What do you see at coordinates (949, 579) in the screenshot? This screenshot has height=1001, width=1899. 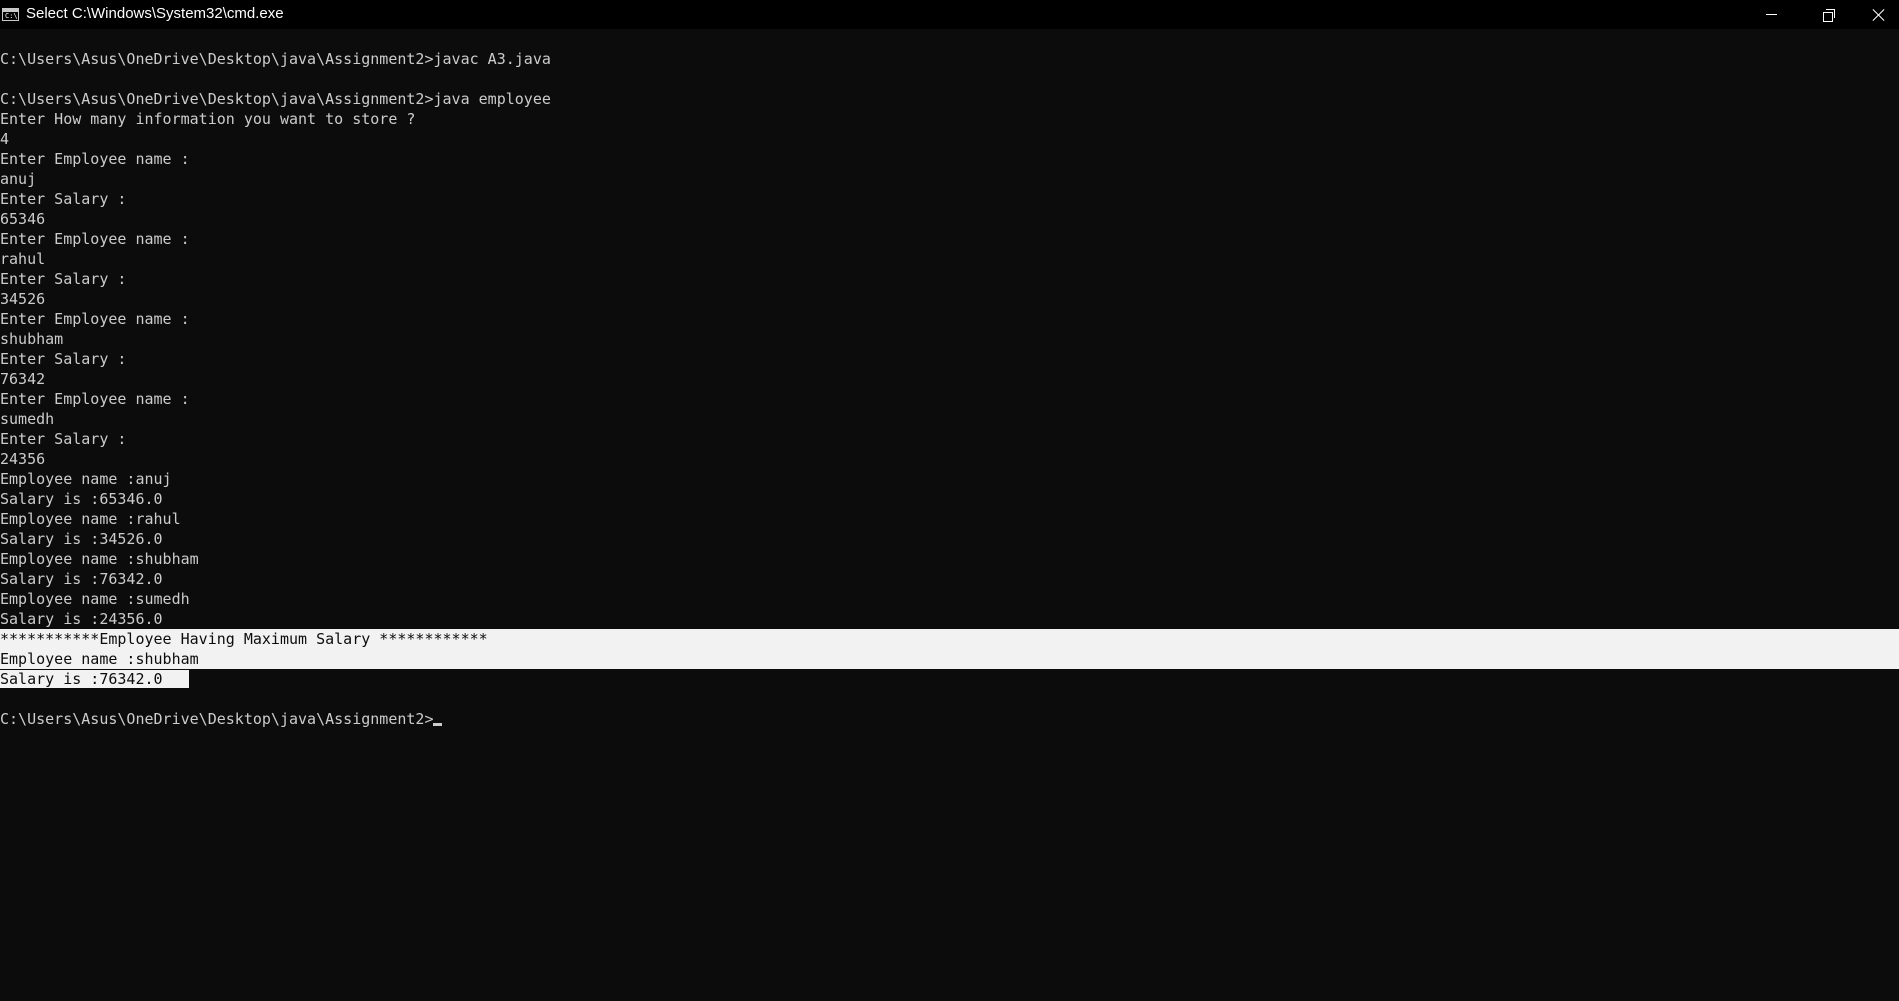 I see `console-line: Salary is :76342.0` at bounding box center [949, 579].